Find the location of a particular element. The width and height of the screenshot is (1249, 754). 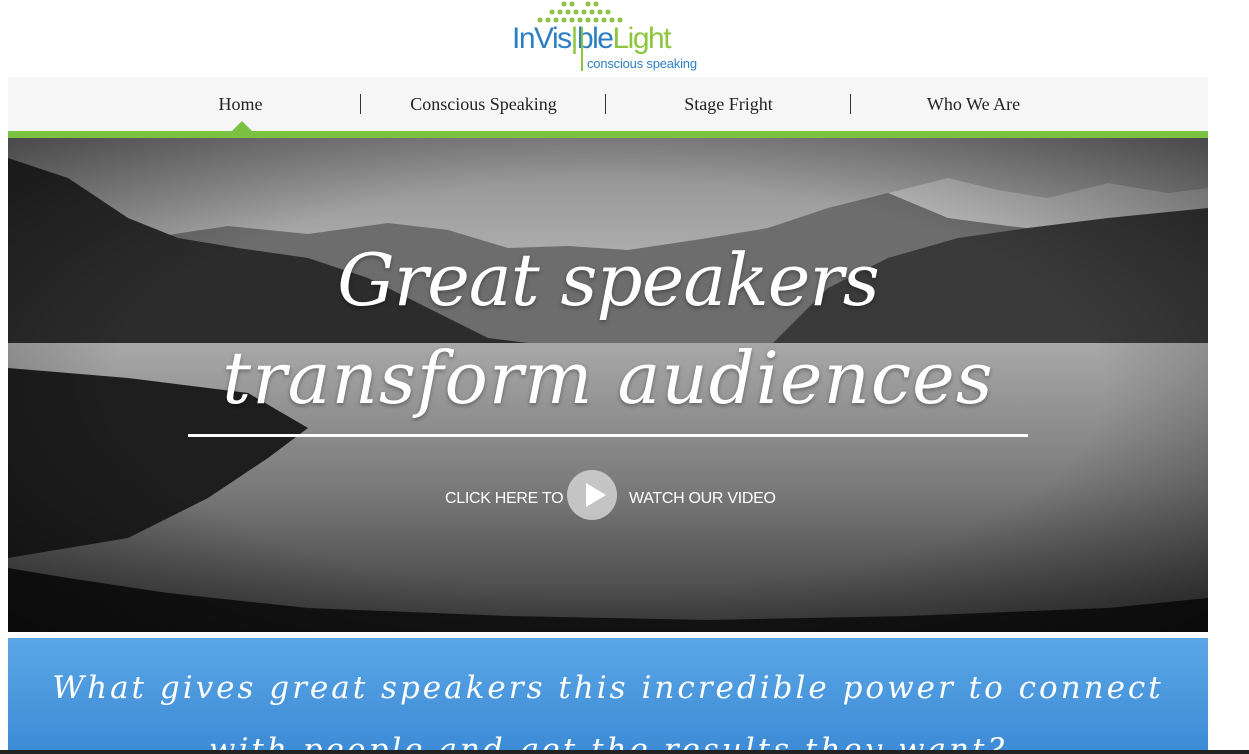

hero-headline-line1: Great speakers is located at coordinates (608, 280).